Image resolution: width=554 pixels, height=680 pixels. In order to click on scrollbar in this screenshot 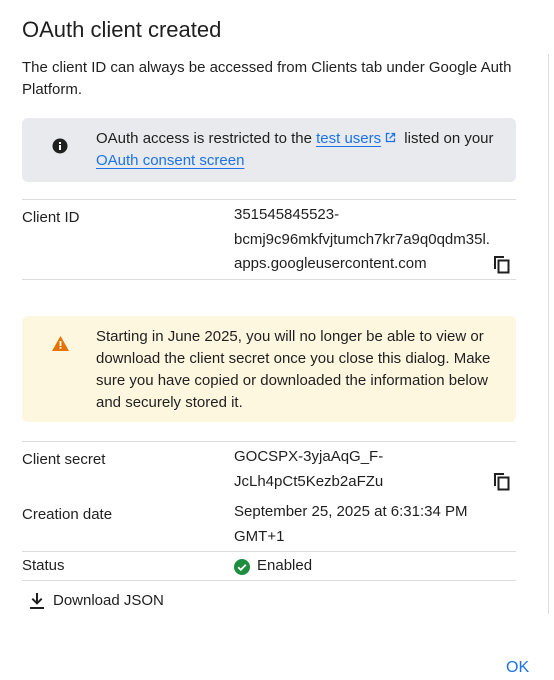, I will do `click(551, 334)`.